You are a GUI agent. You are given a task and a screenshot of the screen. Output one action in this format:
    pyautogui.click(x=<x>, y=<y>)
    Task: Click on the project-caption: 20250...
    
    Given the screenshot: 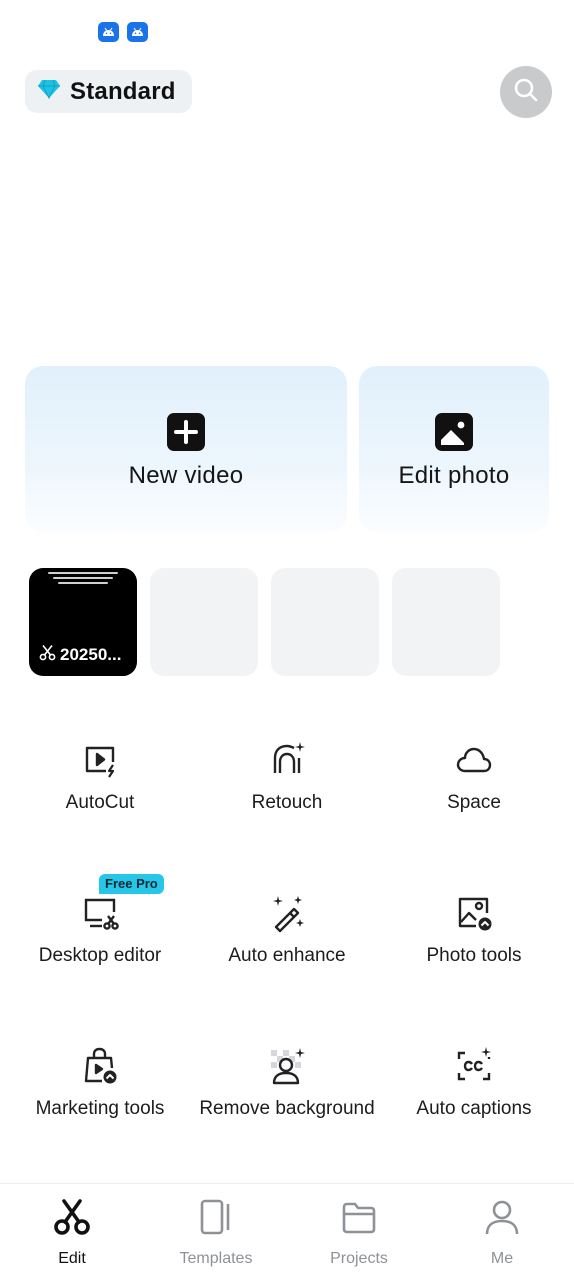 What is the action you would take?
    pyautogui.click(x=80, y=655)
    